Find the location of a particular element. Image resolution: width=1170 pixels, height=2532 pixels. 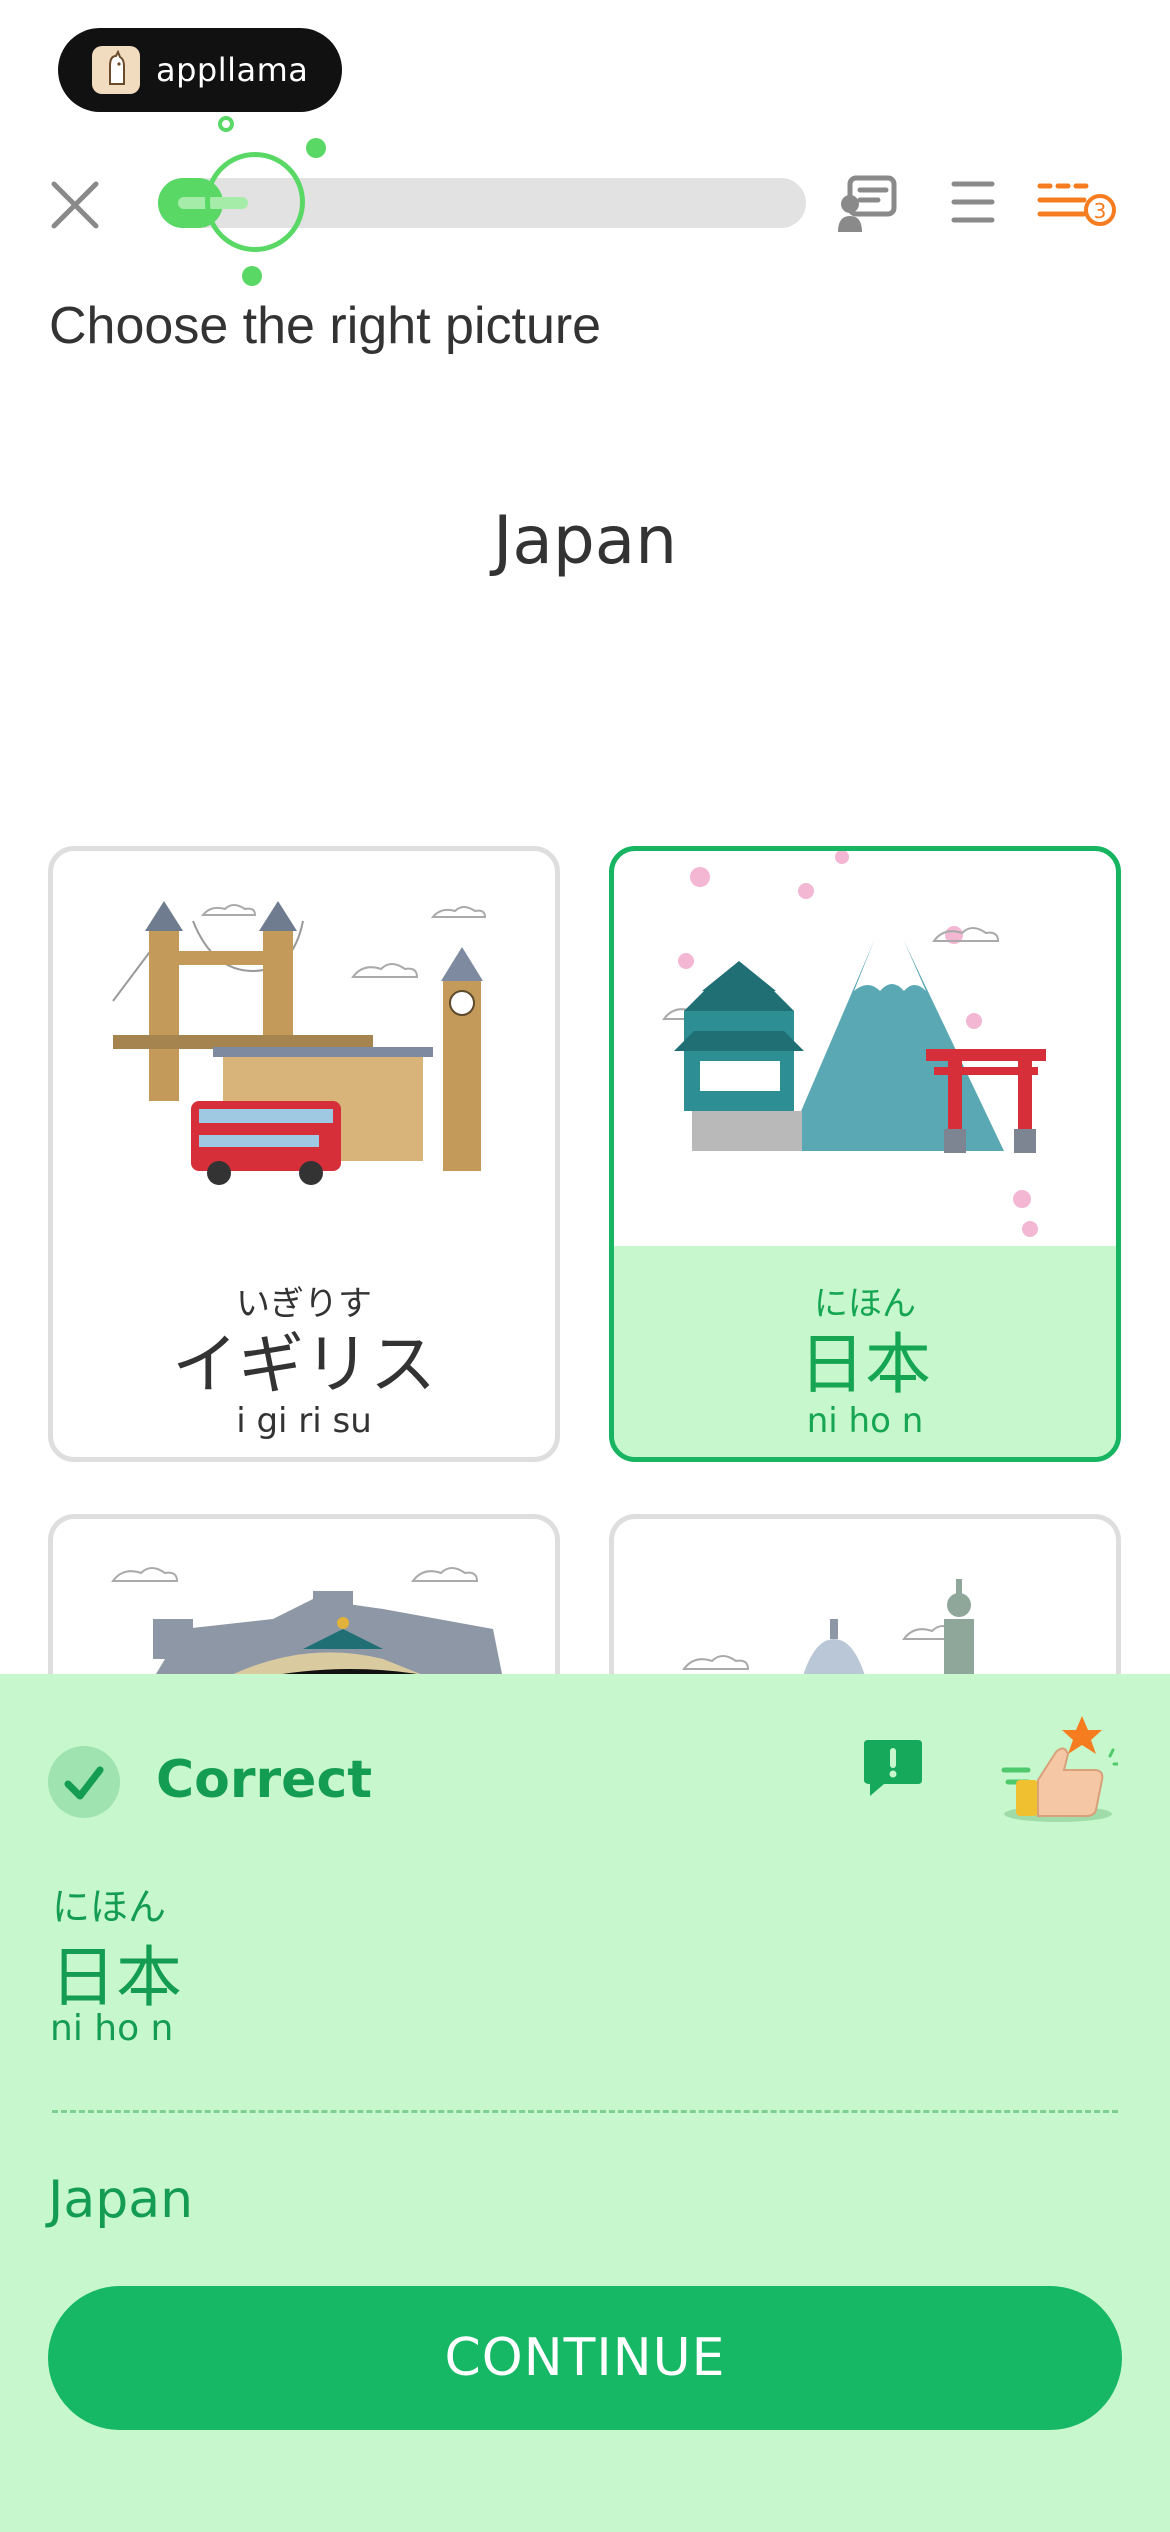

card-romaji: i gi ri su is located at coordinates (304, 1421).